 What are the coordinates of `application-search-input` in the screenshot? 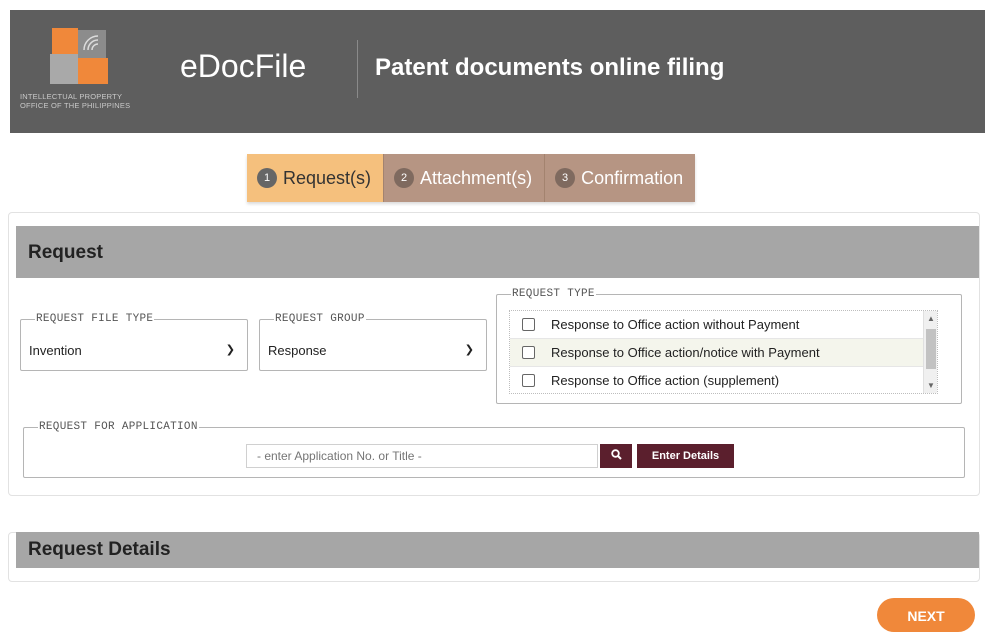 It's located at (422, 456).